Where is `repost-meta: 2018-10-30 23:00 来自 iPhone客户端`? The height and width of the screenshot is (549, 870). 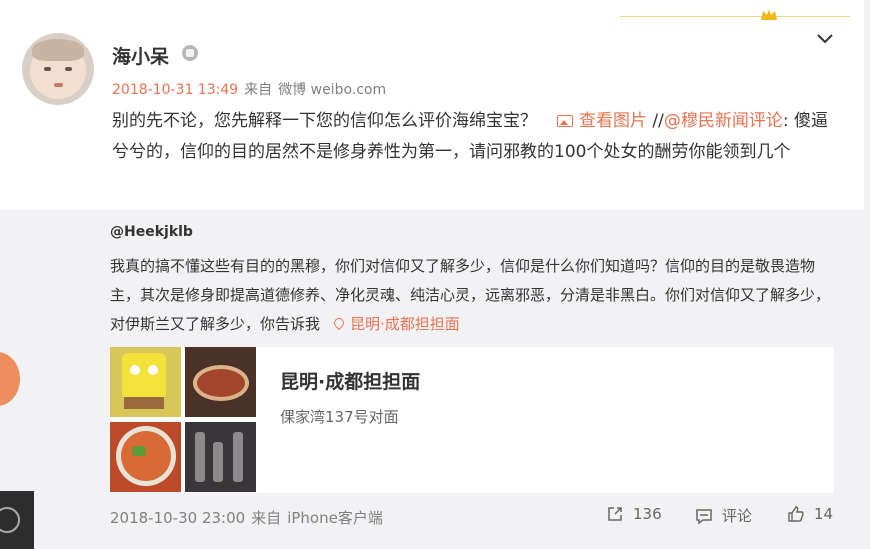 repost-meta: 2018-10-30 23:00 来自 iPhone客户端 is located at coordinates (249, 517).